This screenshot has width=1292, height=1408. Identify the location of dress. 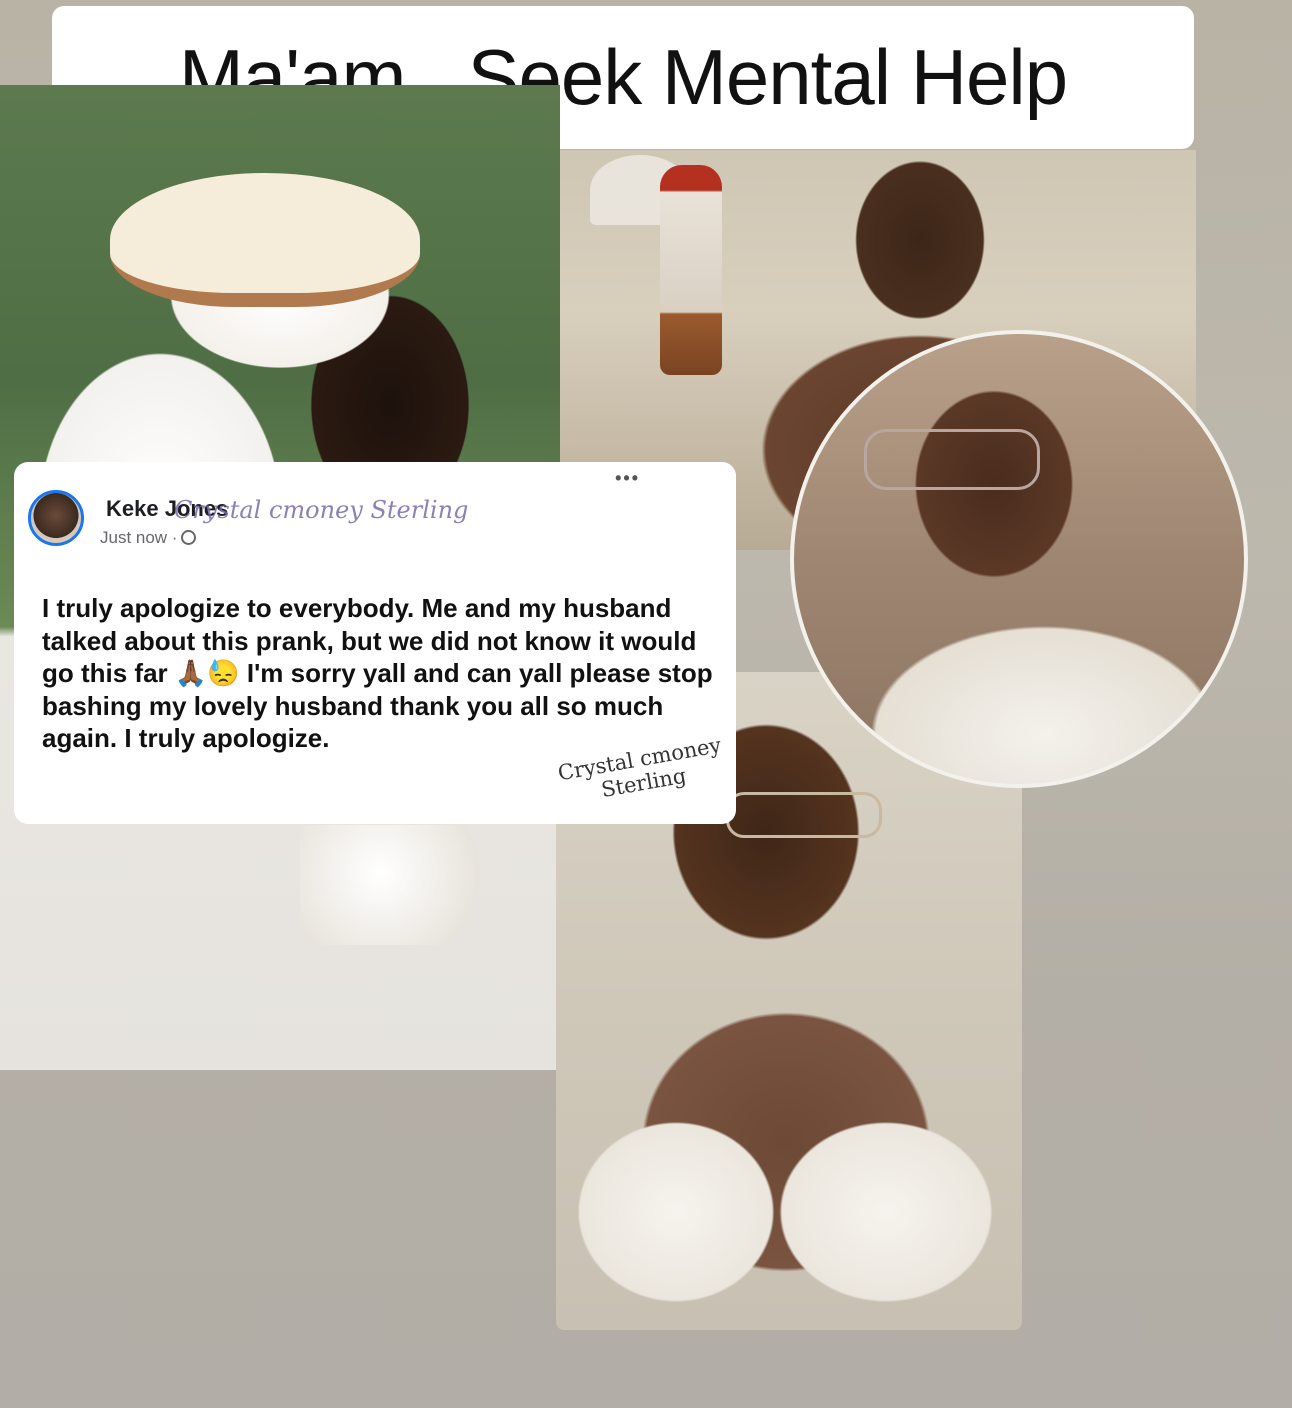
(789, 1211).